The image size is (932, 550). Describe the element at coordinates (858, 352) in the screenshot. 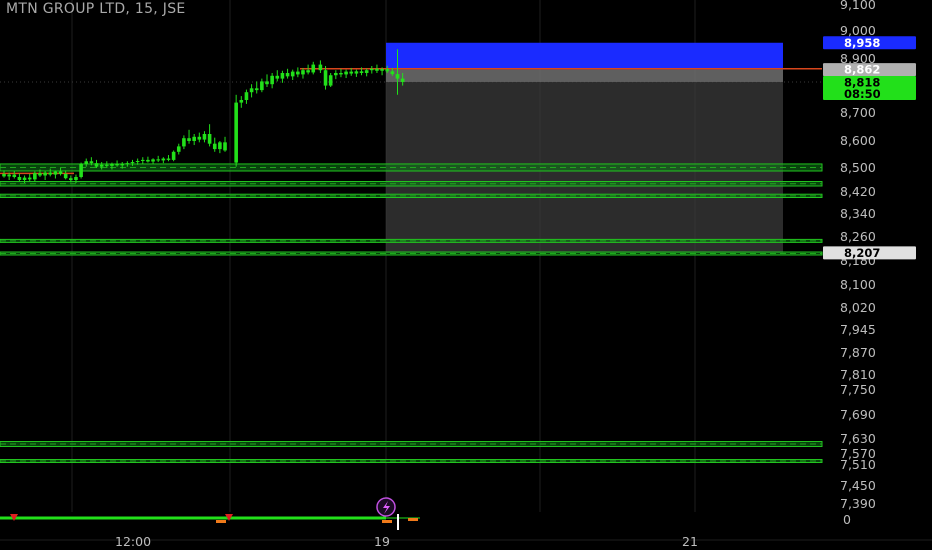

I see `price-tick-label: 7,870` at that location.